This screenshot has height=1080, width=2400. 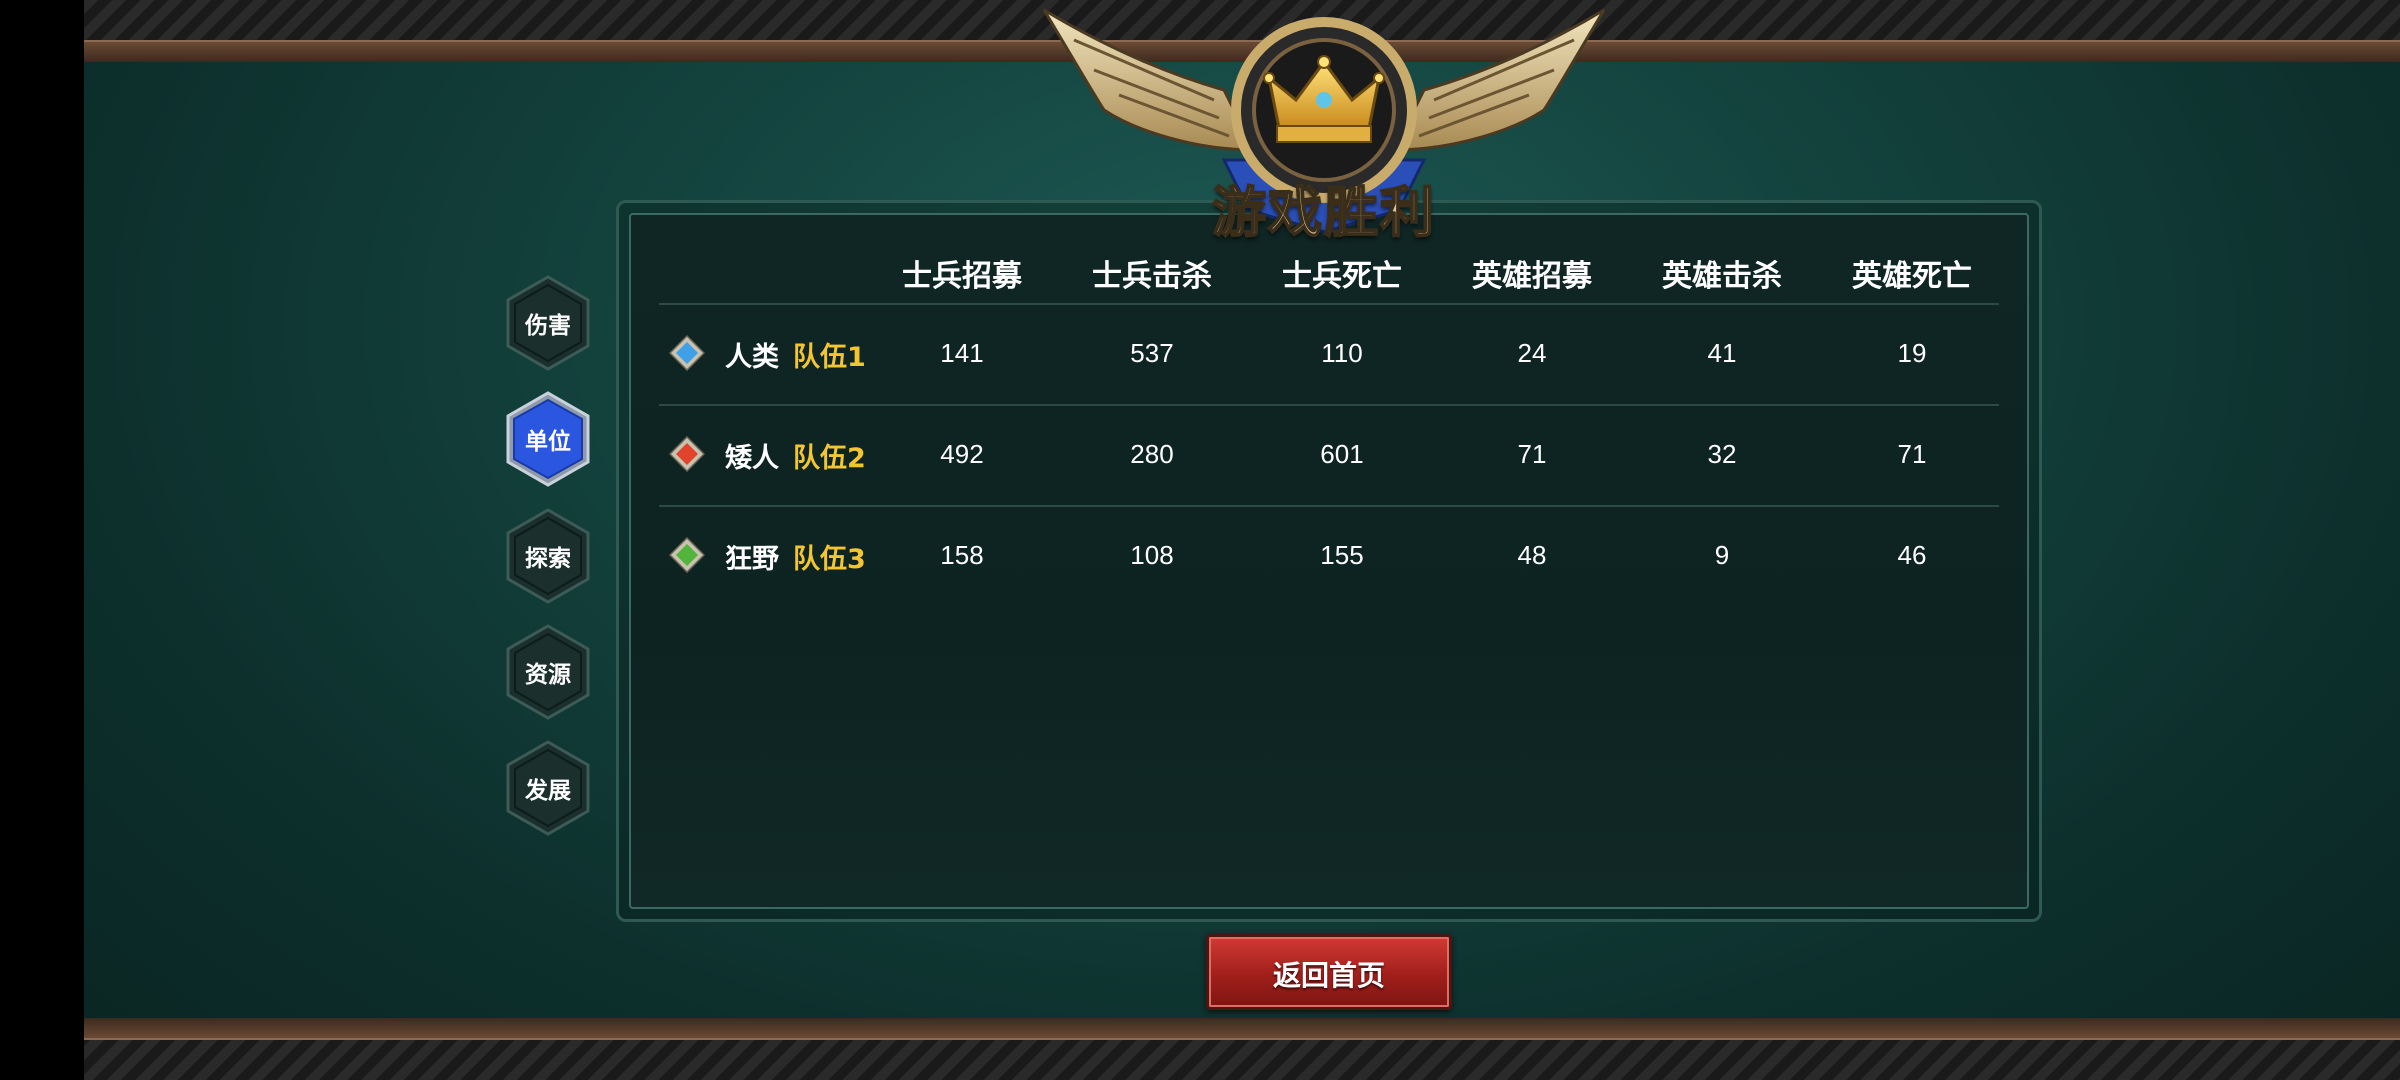 I want to click on table-cell: 108, so click(x=1152, y=555).